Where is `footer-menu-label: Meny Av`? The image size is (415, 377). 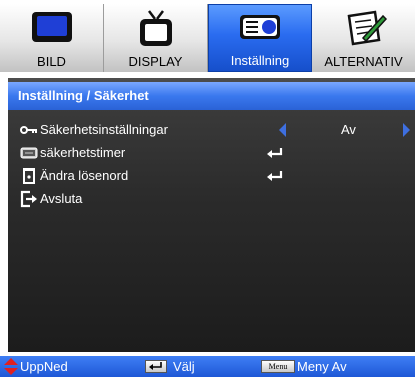 footer-menu-label: Meny Av is located at coordinates (322, 366).